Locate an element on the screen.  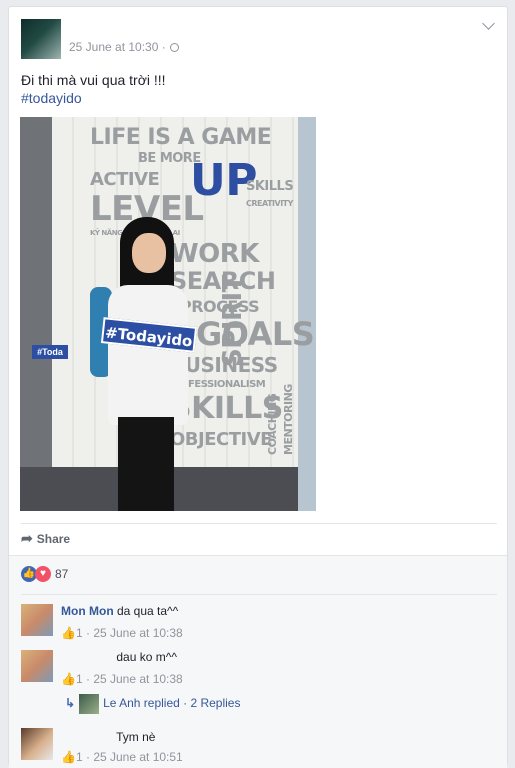
replier-avatar is located at coordinates (89, 704).